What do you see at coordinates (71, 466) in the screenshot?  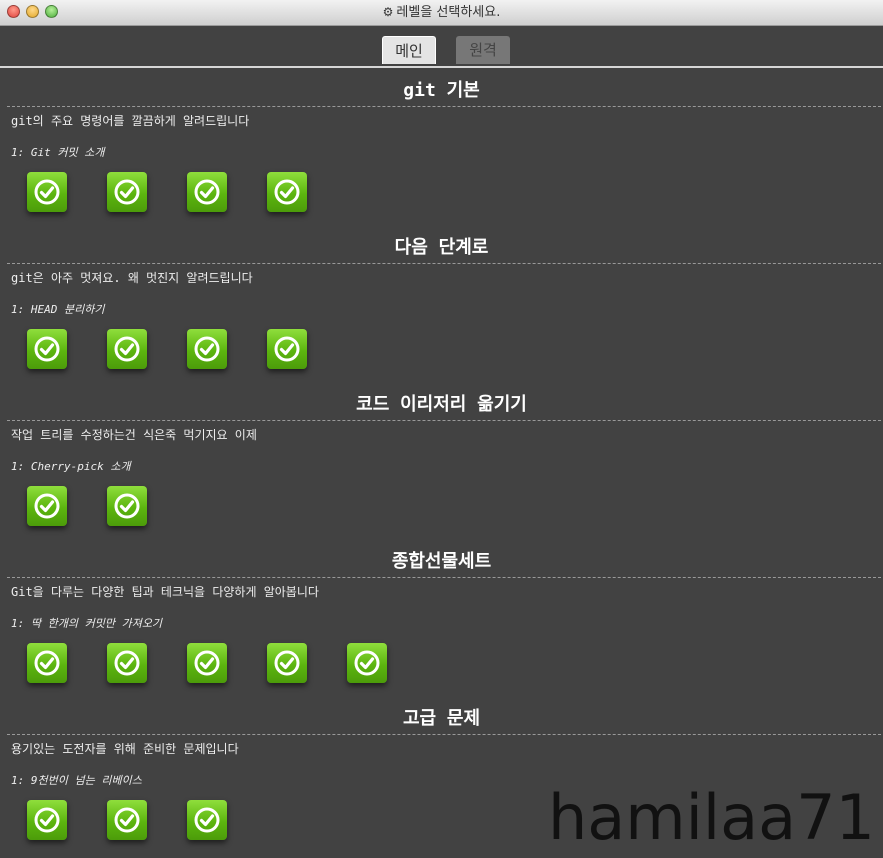 I see `section-level-label: 1: Cherry-pick 소개` at bounding box center [71, 466].